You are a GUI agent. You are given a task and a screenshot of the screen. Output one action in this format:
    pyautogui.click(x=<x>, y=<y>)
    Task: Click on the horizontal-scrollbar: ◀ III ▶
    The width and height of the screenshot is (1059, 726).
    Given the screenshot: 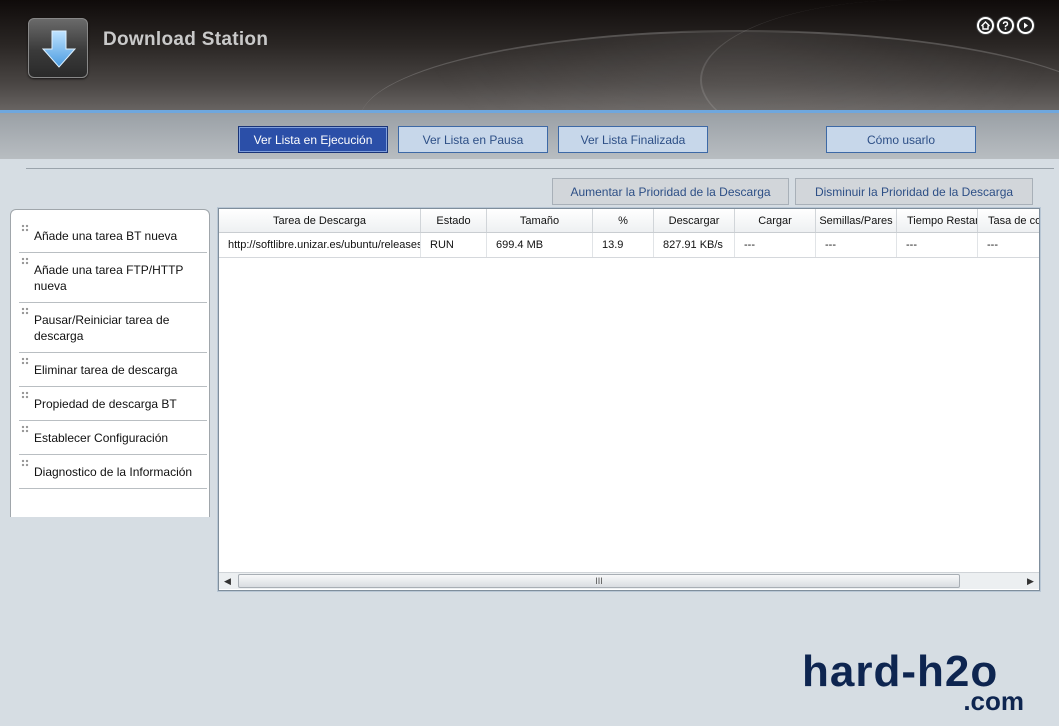 What is the action you would take?
    pyautogui.click(x=629, y=580)
    